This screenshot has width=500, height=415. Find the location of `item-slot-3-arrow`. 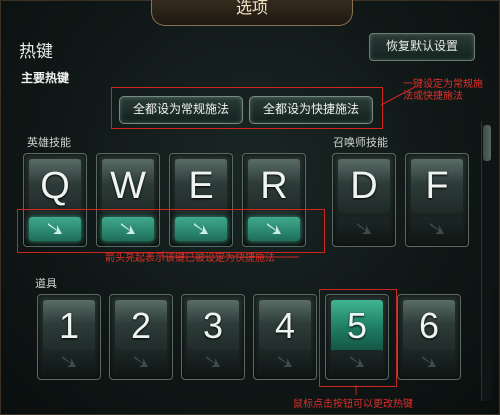

item-slot-3-arrow is located at coordinates (213, 362).